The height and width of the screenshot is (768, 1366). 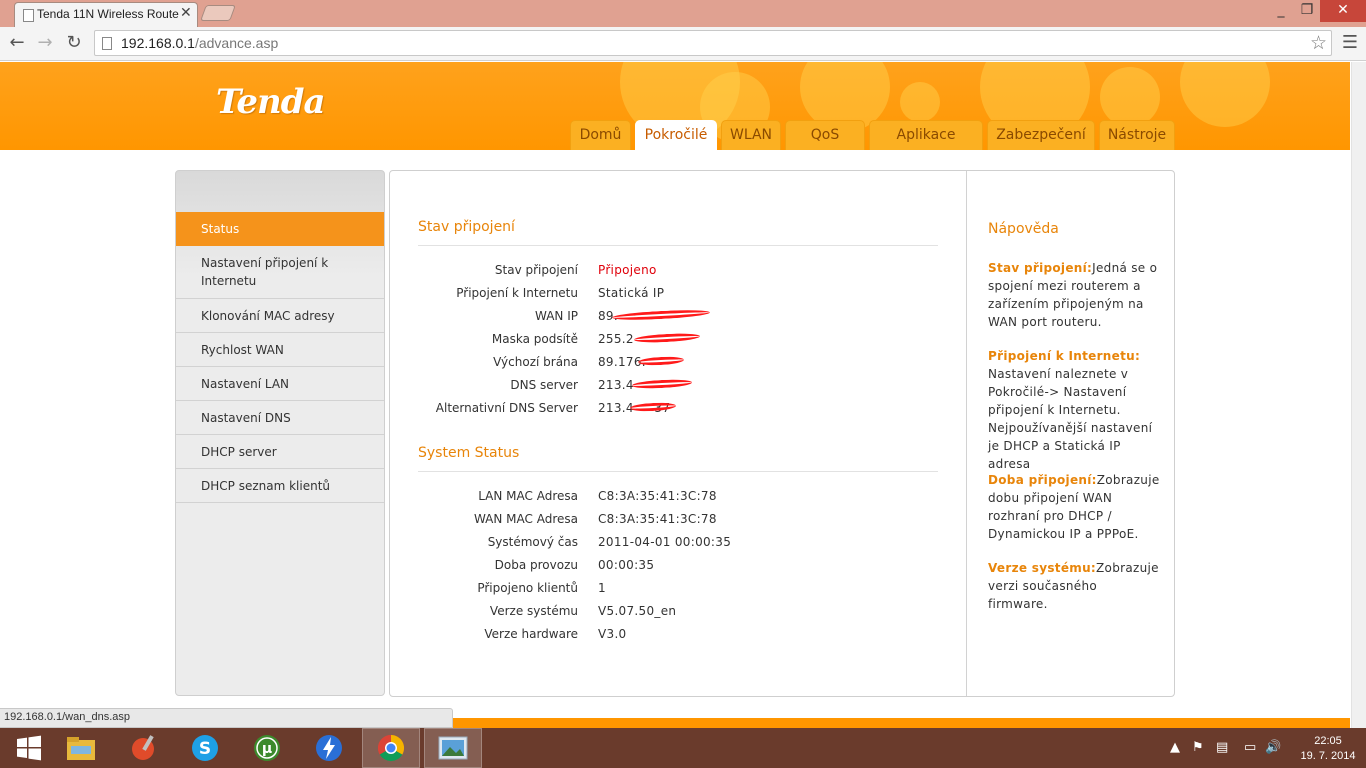 I want to click on taskbar-clock: 22:05 19. 7. 2014, so click(x=1328, y=749).